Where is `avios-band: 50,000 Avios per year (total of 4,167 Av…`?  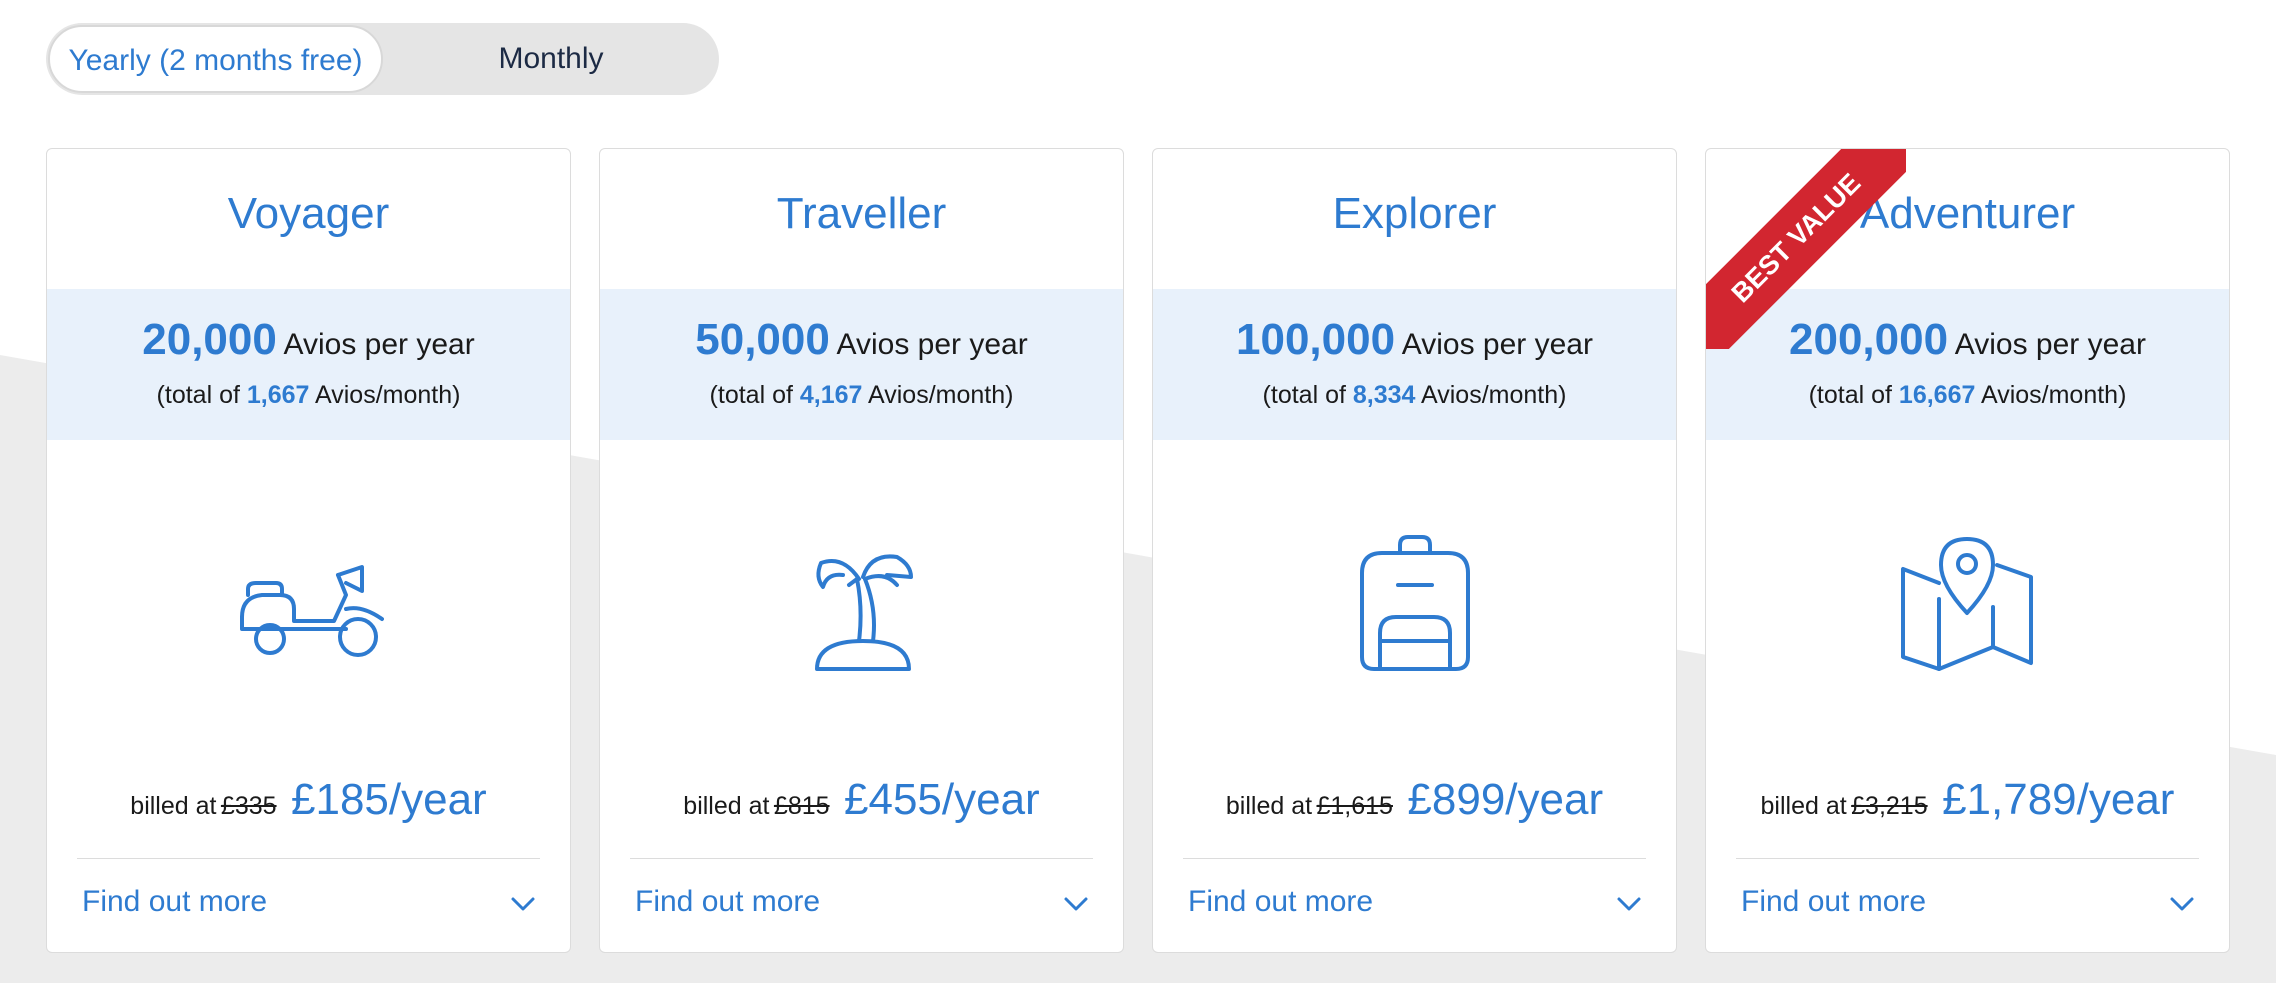
avios-band: 50,000 Avios per year (total of 4,167 Av… is located at coordinates (861, 364).